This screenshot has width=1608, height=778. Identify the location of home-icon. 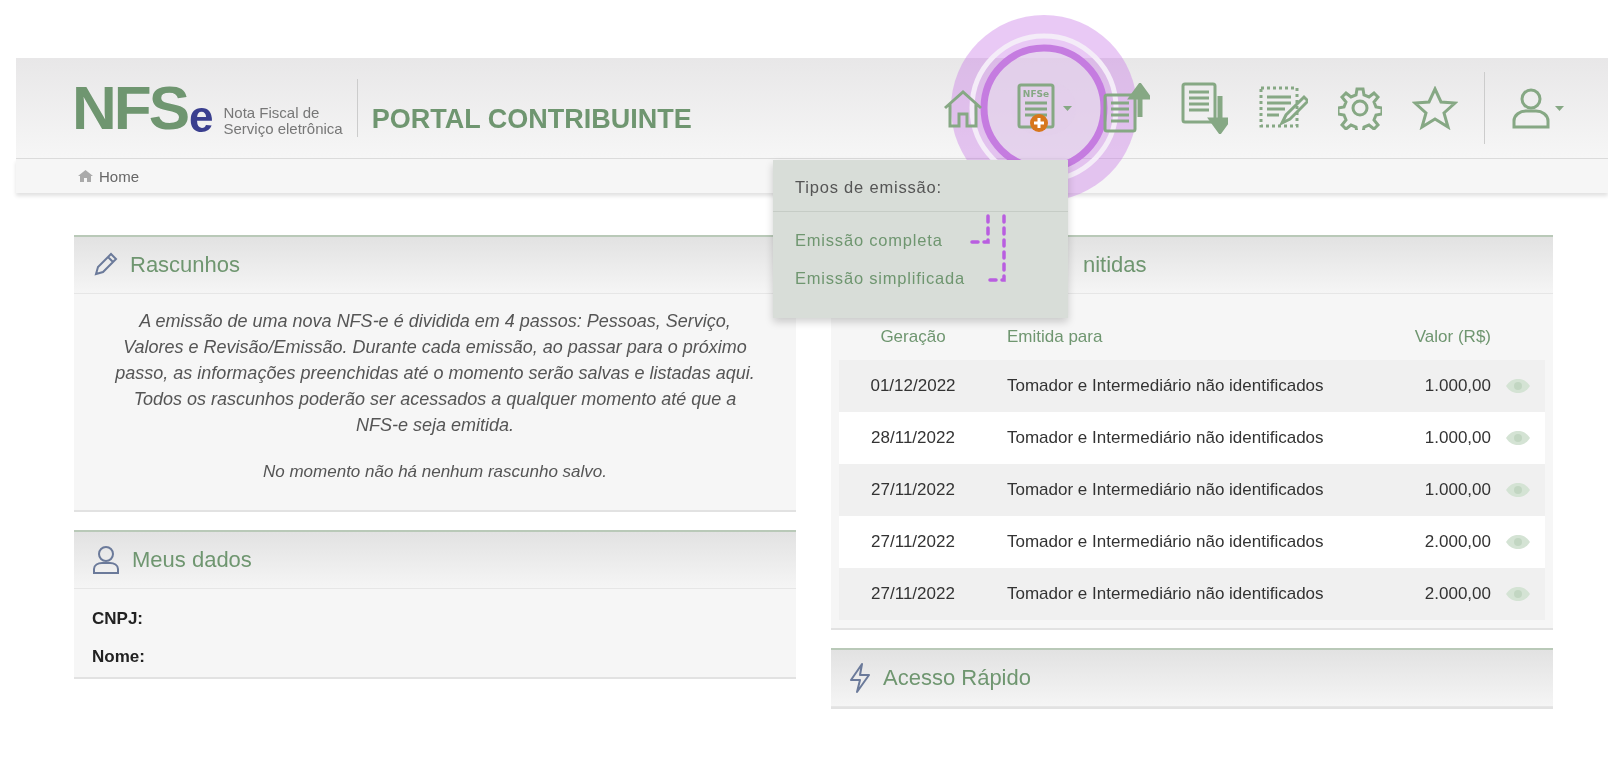
(85, 176).